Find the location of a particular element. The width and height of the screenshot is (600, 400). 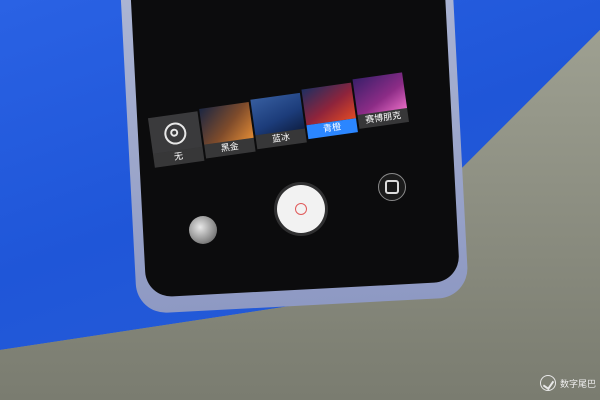

shutter-button is located at coordinates (301, 209).